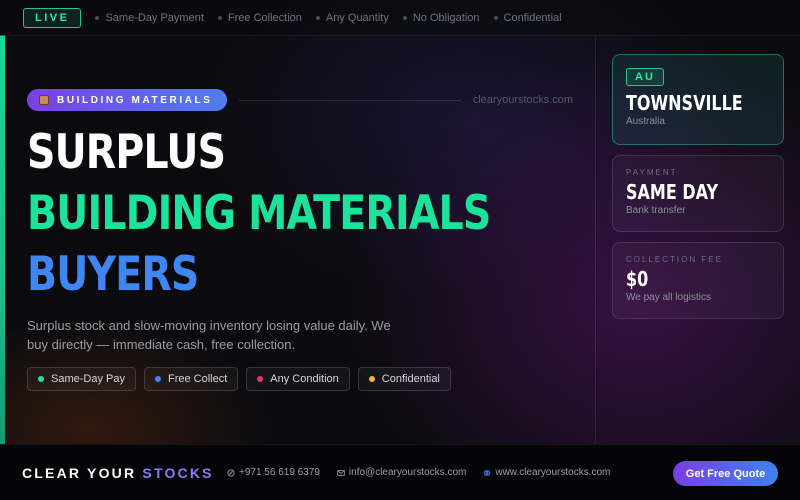 The width and height of the screenshot is (800, 500). I want to click on phone-icon, so click(231, 472).